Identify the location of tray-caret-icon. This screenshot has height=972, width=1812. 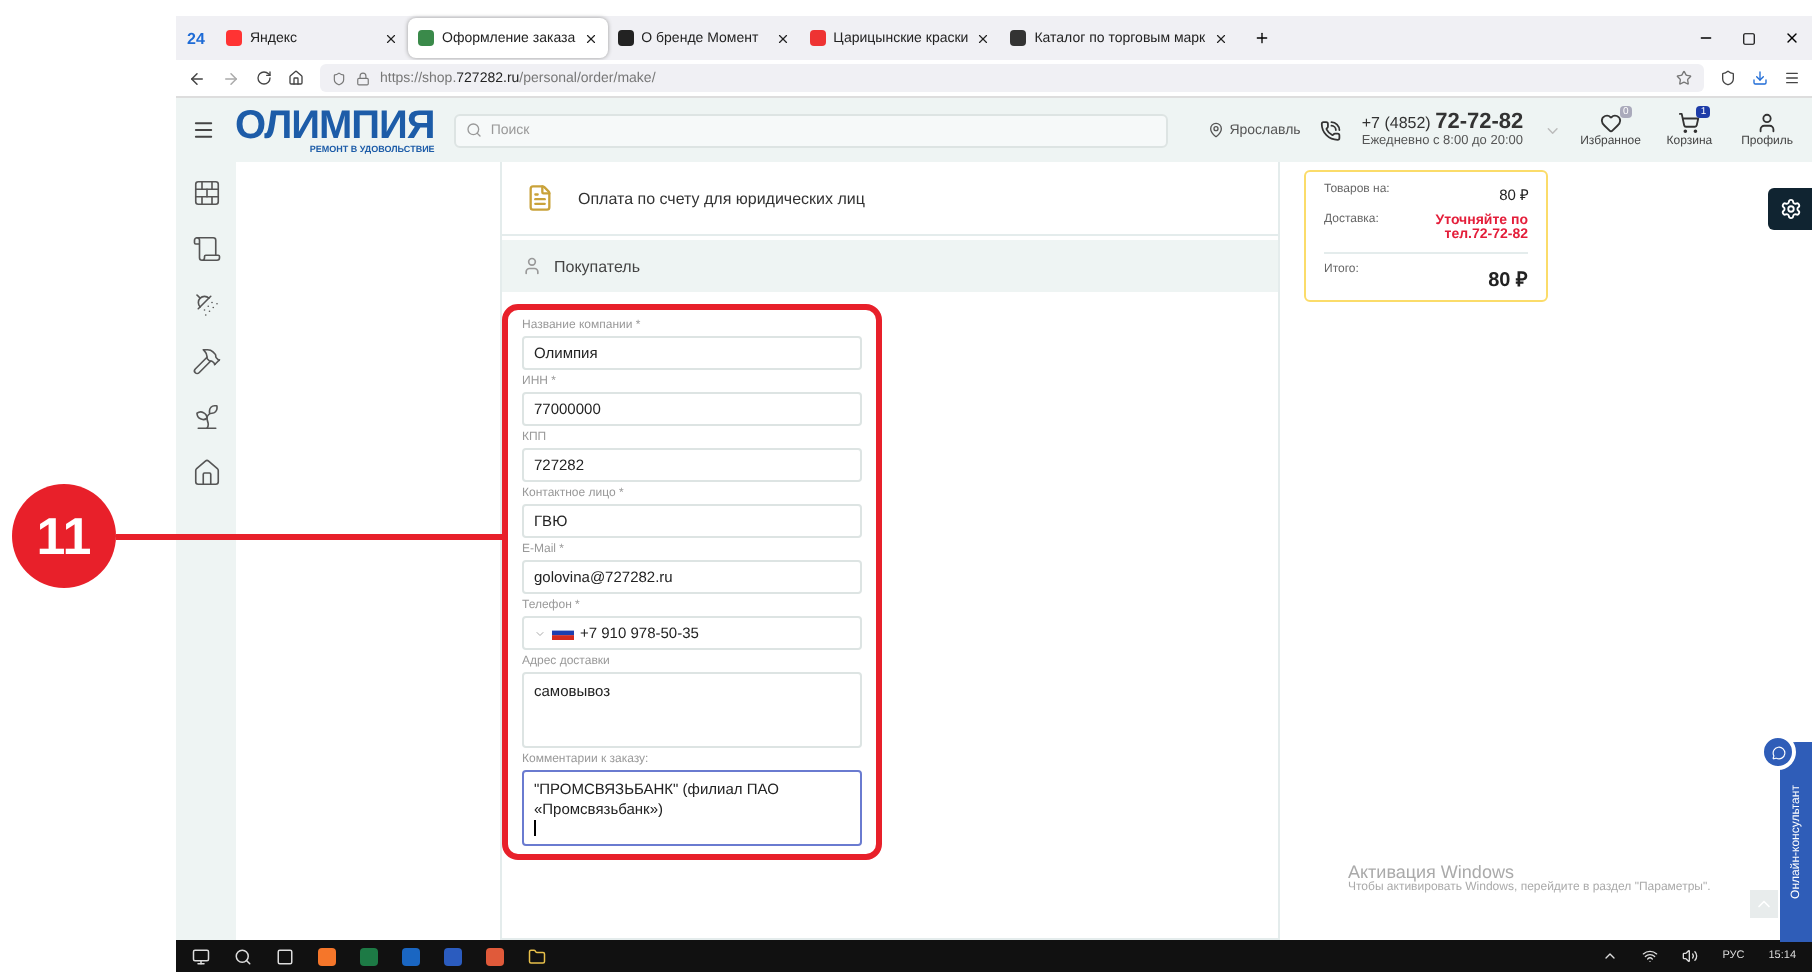
(1610, 956).